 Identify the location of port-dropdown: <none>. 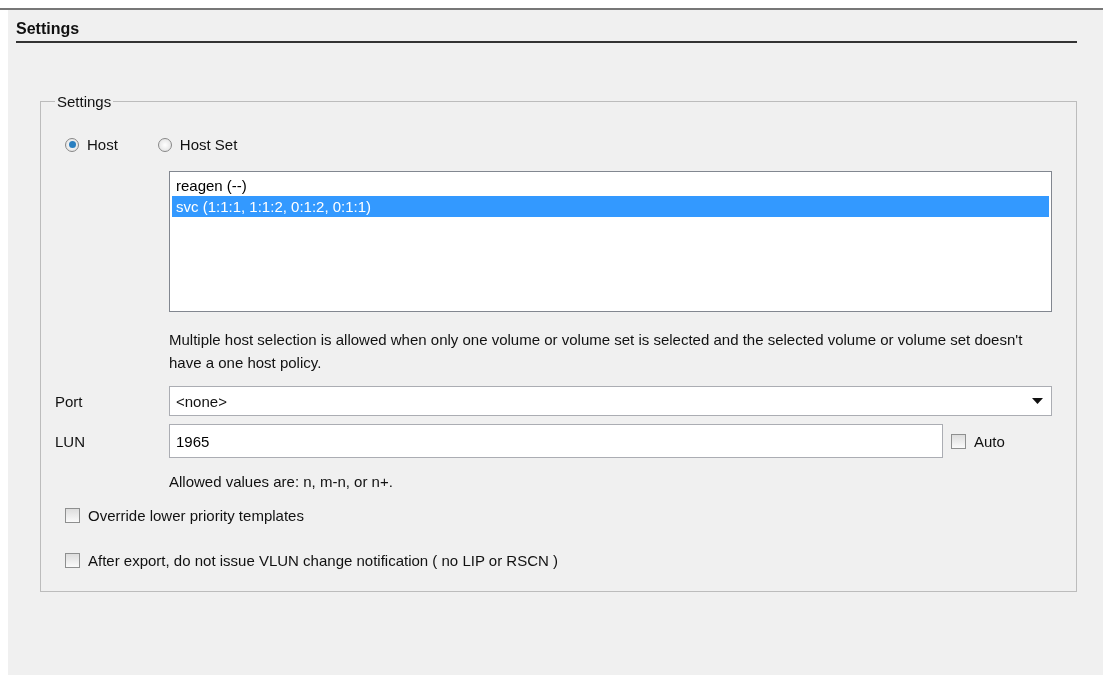
(610, 401).